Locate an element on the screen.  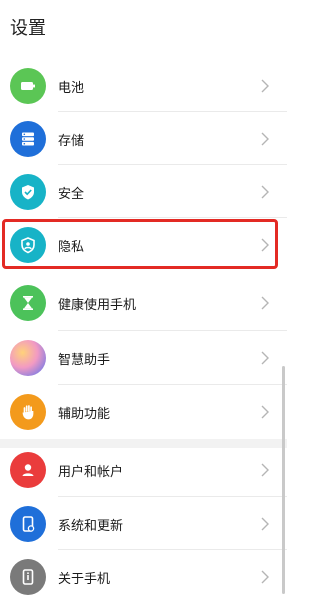
settings-item-security: 安全 is located at coordinates (143, 192).